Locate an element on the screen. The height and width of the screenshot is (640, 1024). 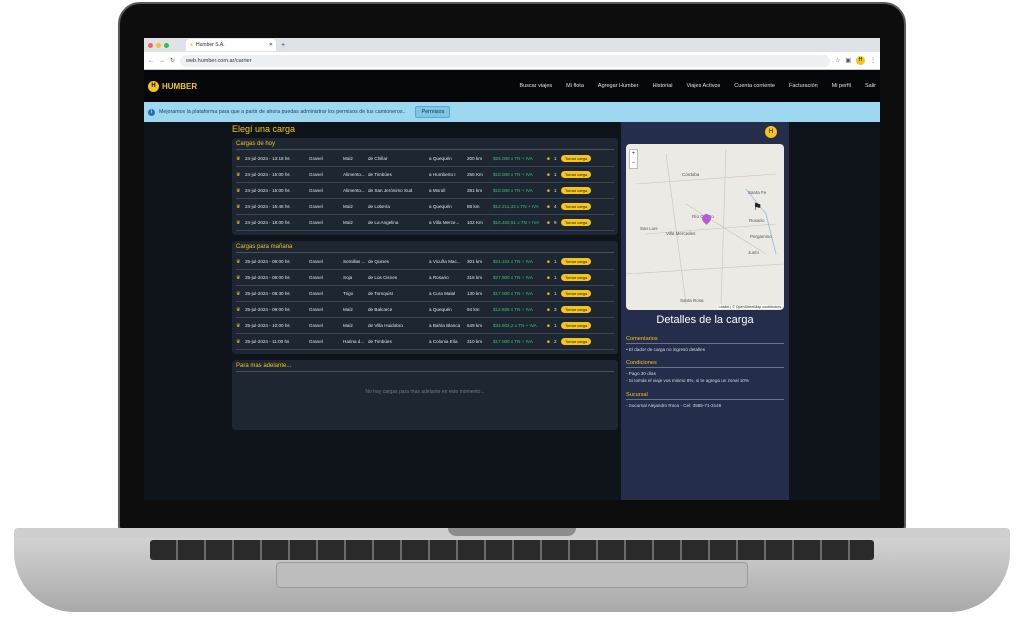
load-quantity: 2 is located at coordinates (555, 341).